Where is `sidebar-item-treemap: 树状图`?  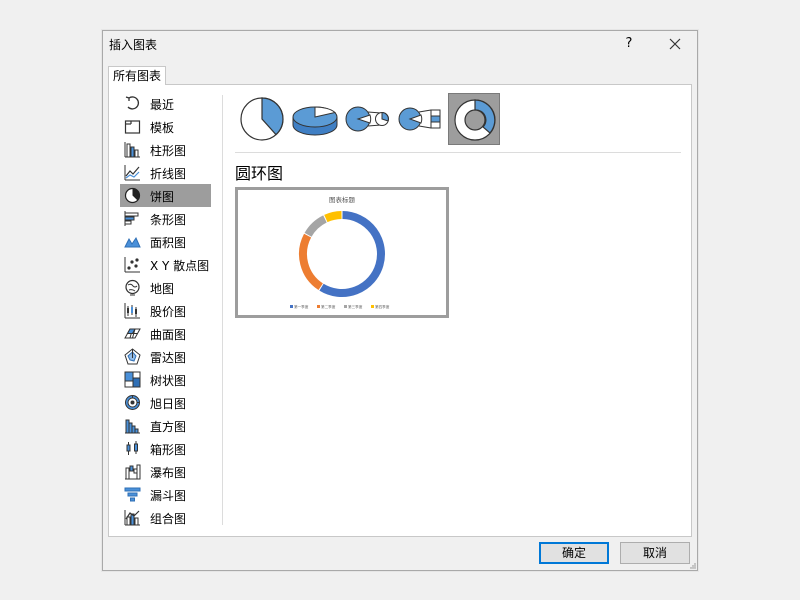 sidebar-item-treemap: 树状图 is located at coordinates (165, 379).